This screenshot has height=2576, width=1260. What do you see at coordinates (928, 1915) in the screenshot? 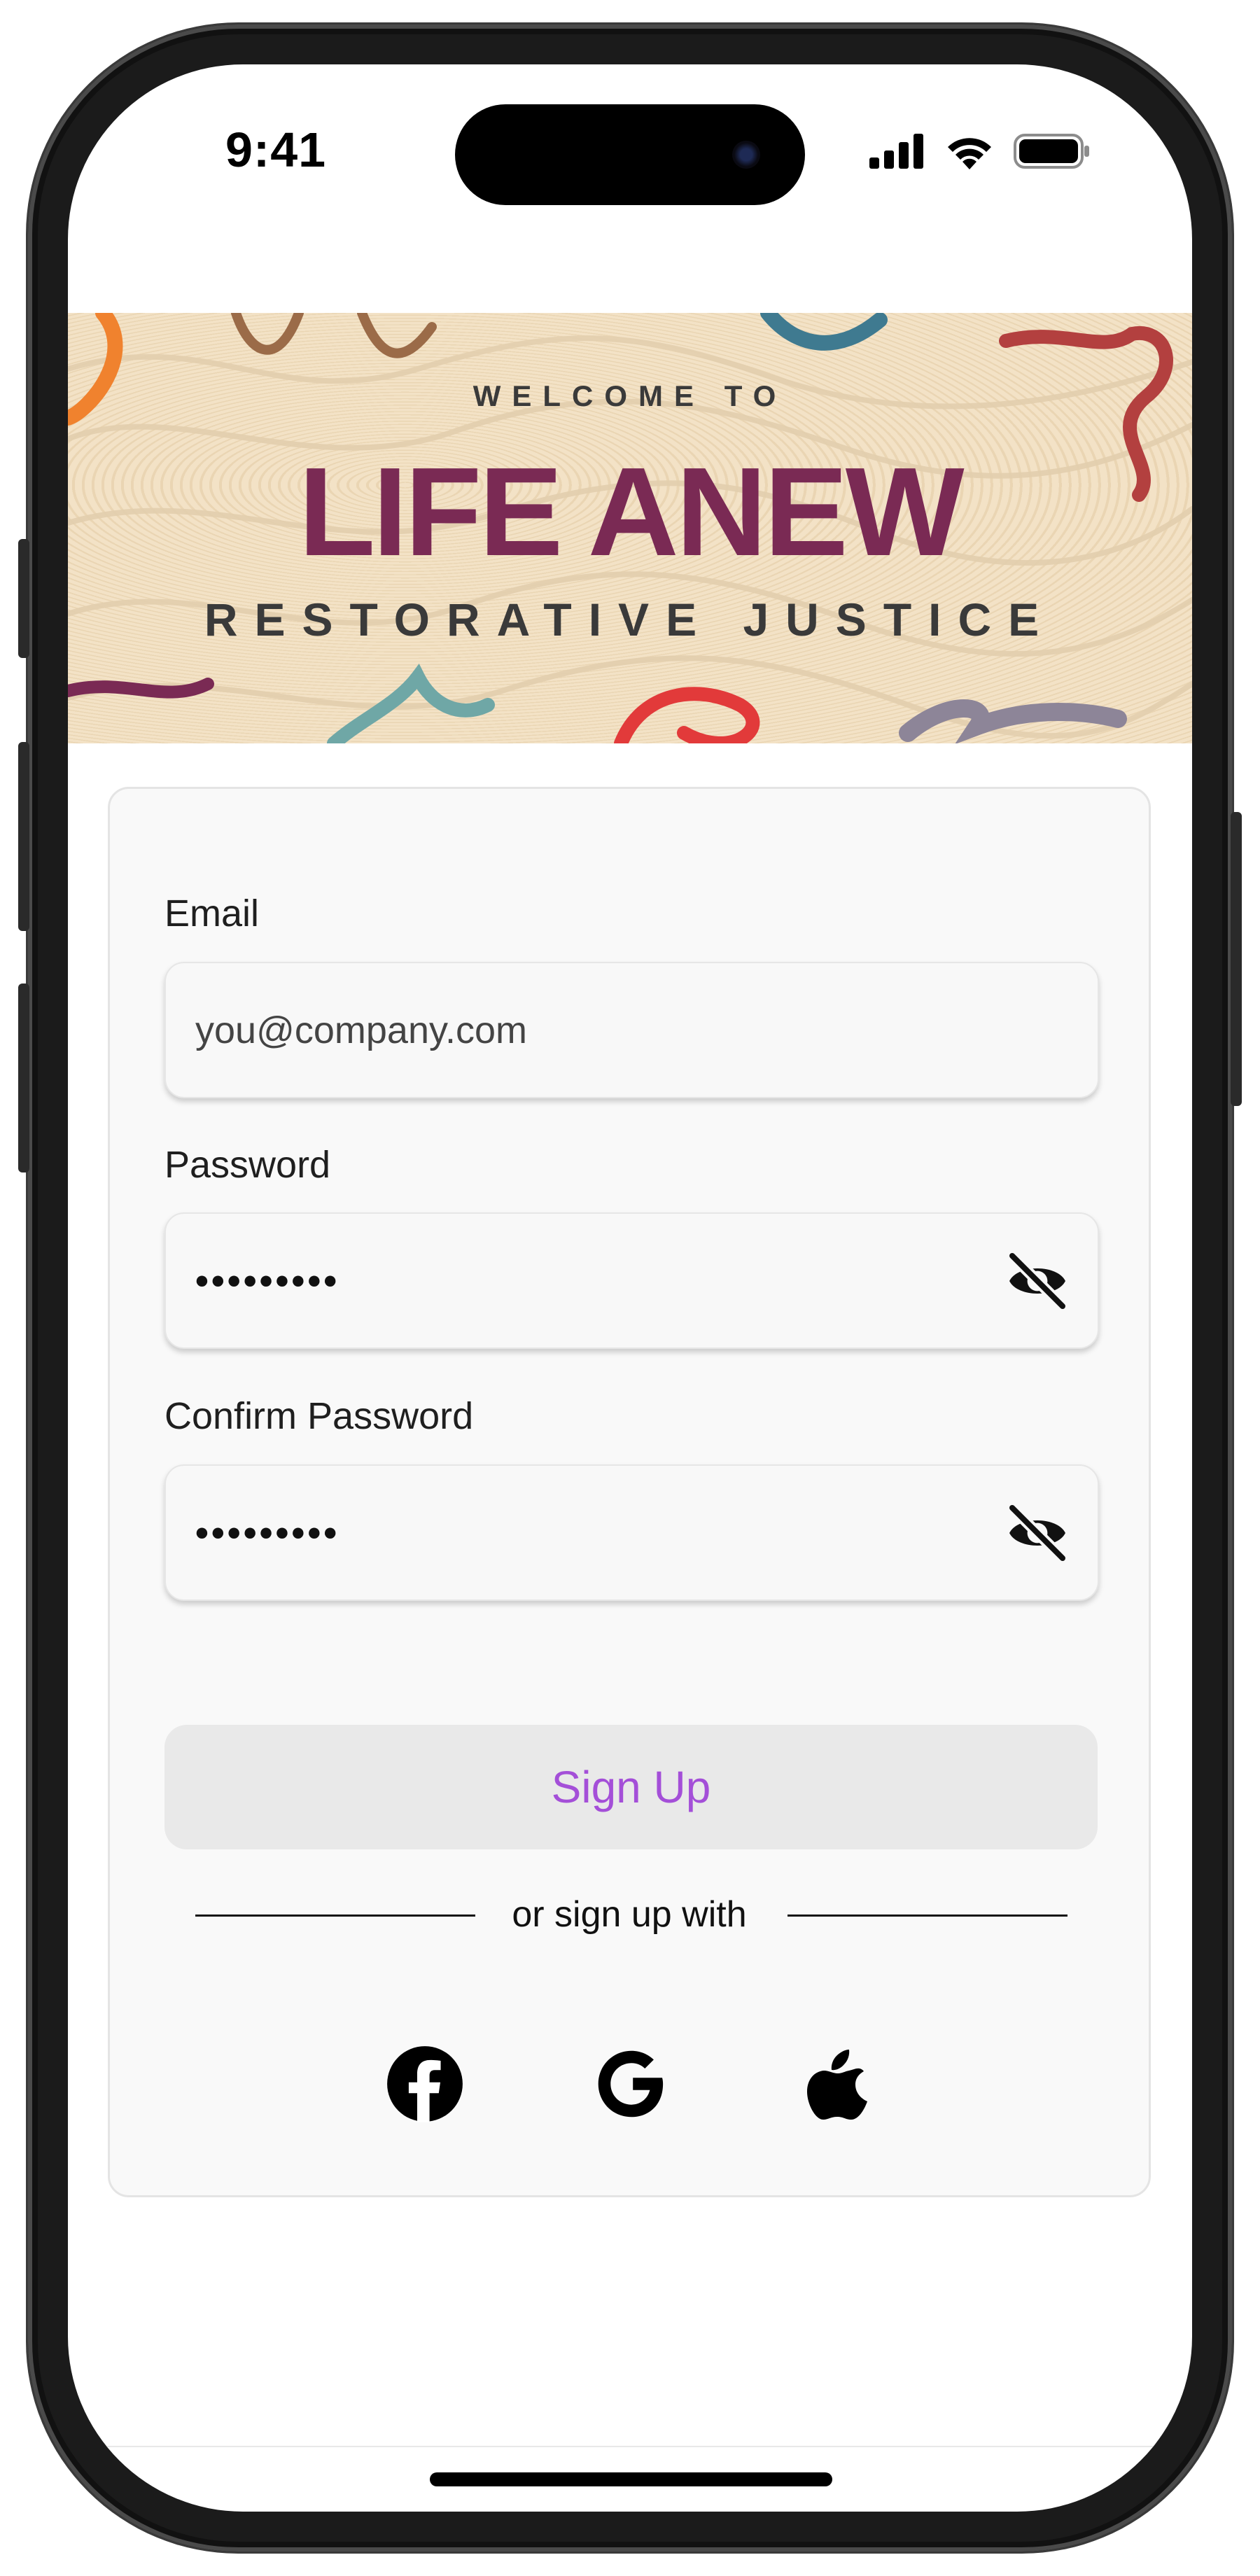
I see `divider-line-right` at bounding box center [928, 1915].